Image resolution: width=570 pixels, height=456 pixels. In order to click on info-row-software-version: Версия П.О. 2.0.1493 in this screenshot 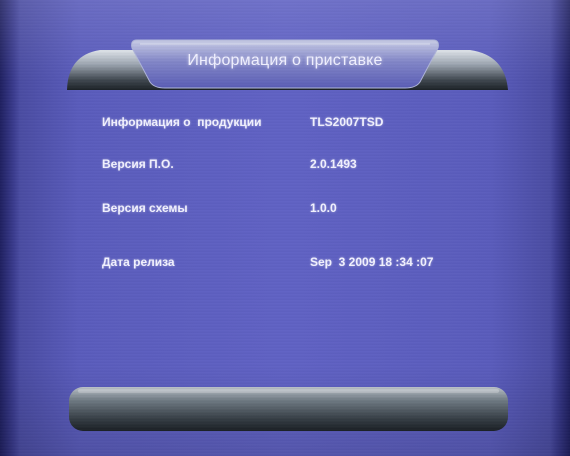, I will do `click(285, 167)`.